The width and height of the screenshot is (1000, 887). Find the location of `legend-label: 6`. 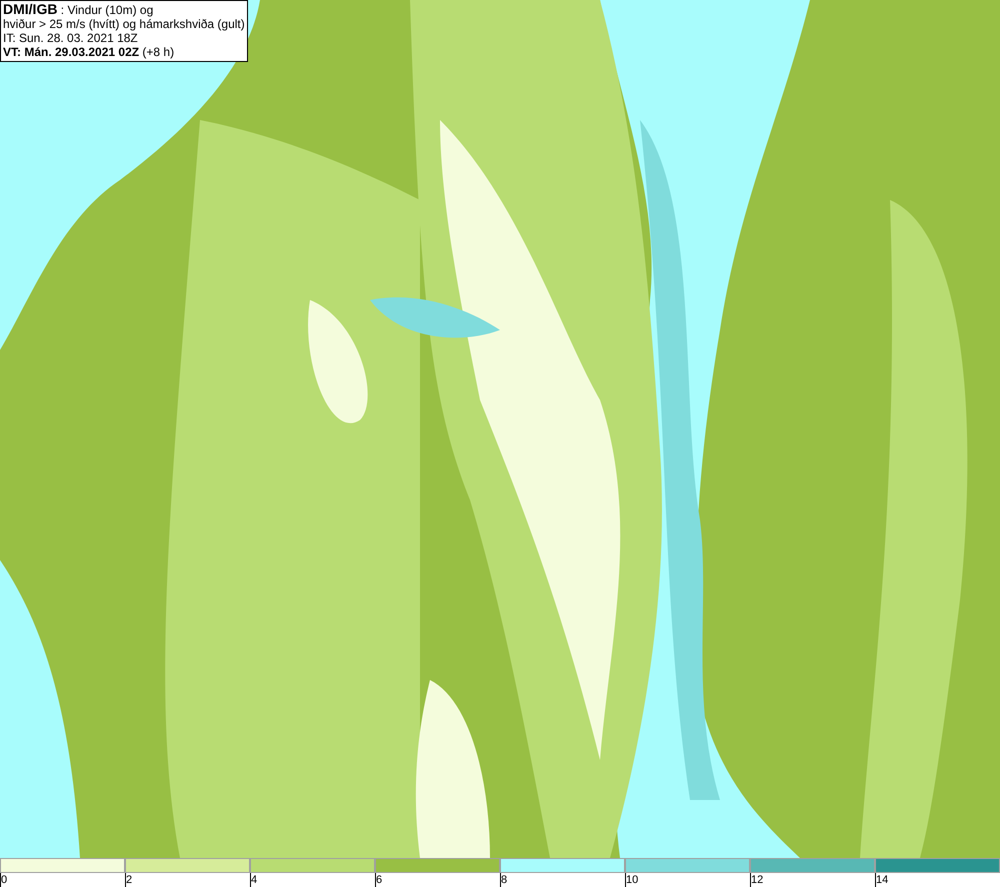

legend-label: 6 is located at coordinates (378, 880).